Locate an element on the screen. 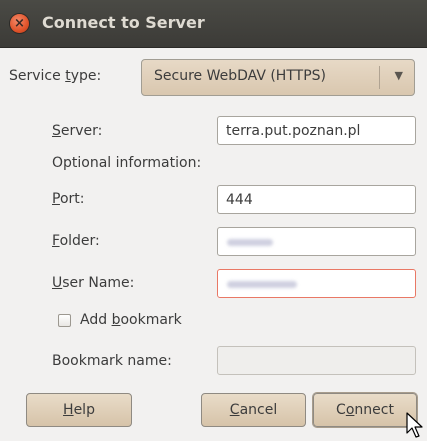 The image size is (427, 441). cancel-button: Cancel is located at coordinates (253, 410).